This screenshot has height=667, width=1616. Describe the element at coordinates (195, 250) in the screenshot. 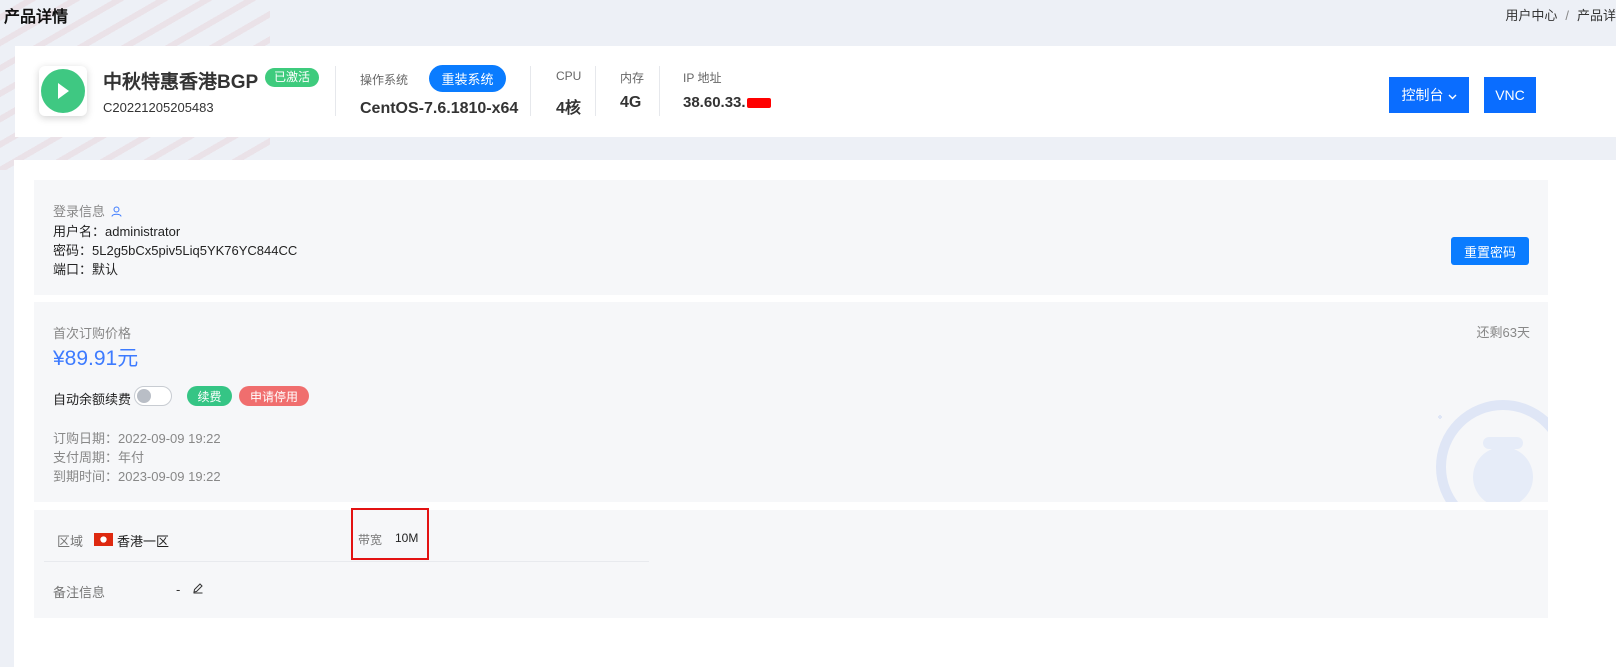

I see `password-value: 5L2g5bCx5piv5Liq5YK76YC844CC` at that location.